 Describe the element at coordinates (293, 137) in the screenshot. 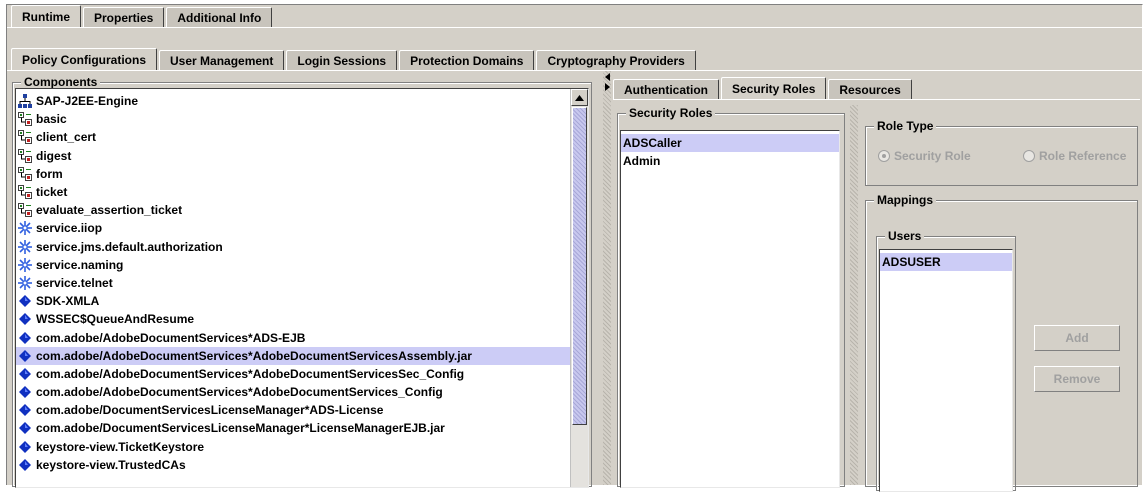

I see `component-tree-item: client_cert` at that location.